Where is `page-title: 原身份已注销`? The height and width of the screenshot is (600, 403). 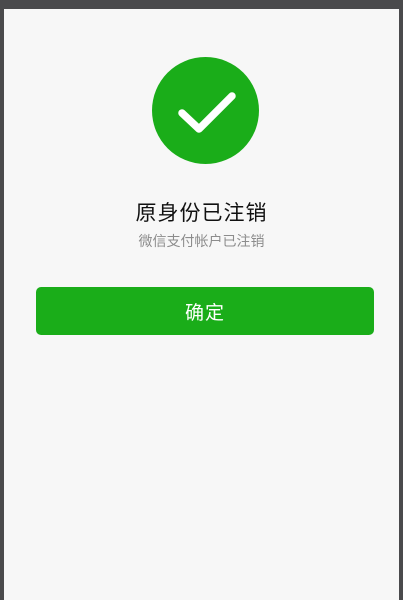 page-title: 原身份已注销 is located at coordinates (201, 213).